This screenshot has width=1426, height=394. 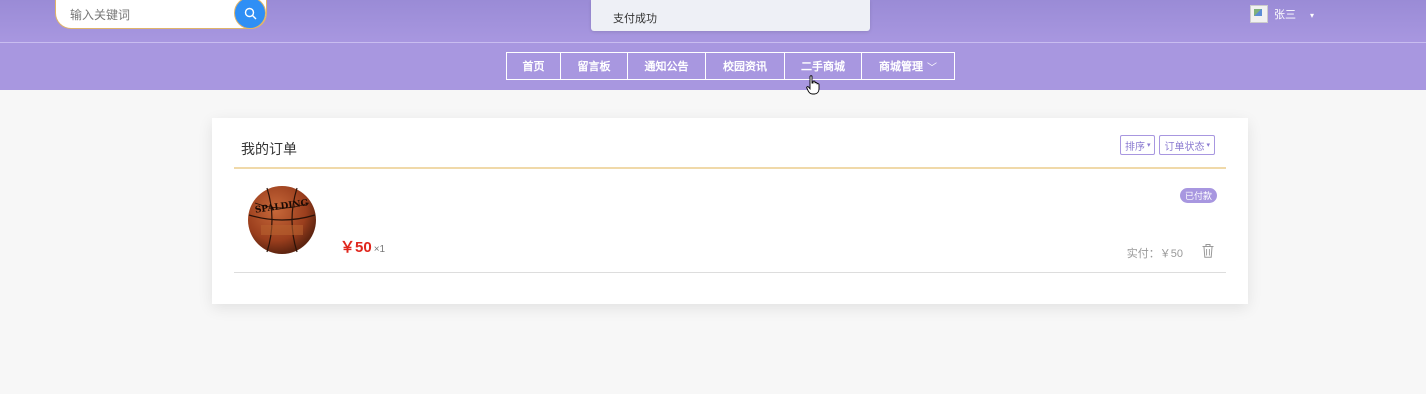 I want to click on top-bar: 支付成功 张三 ▾, so click(x=713, y=21).